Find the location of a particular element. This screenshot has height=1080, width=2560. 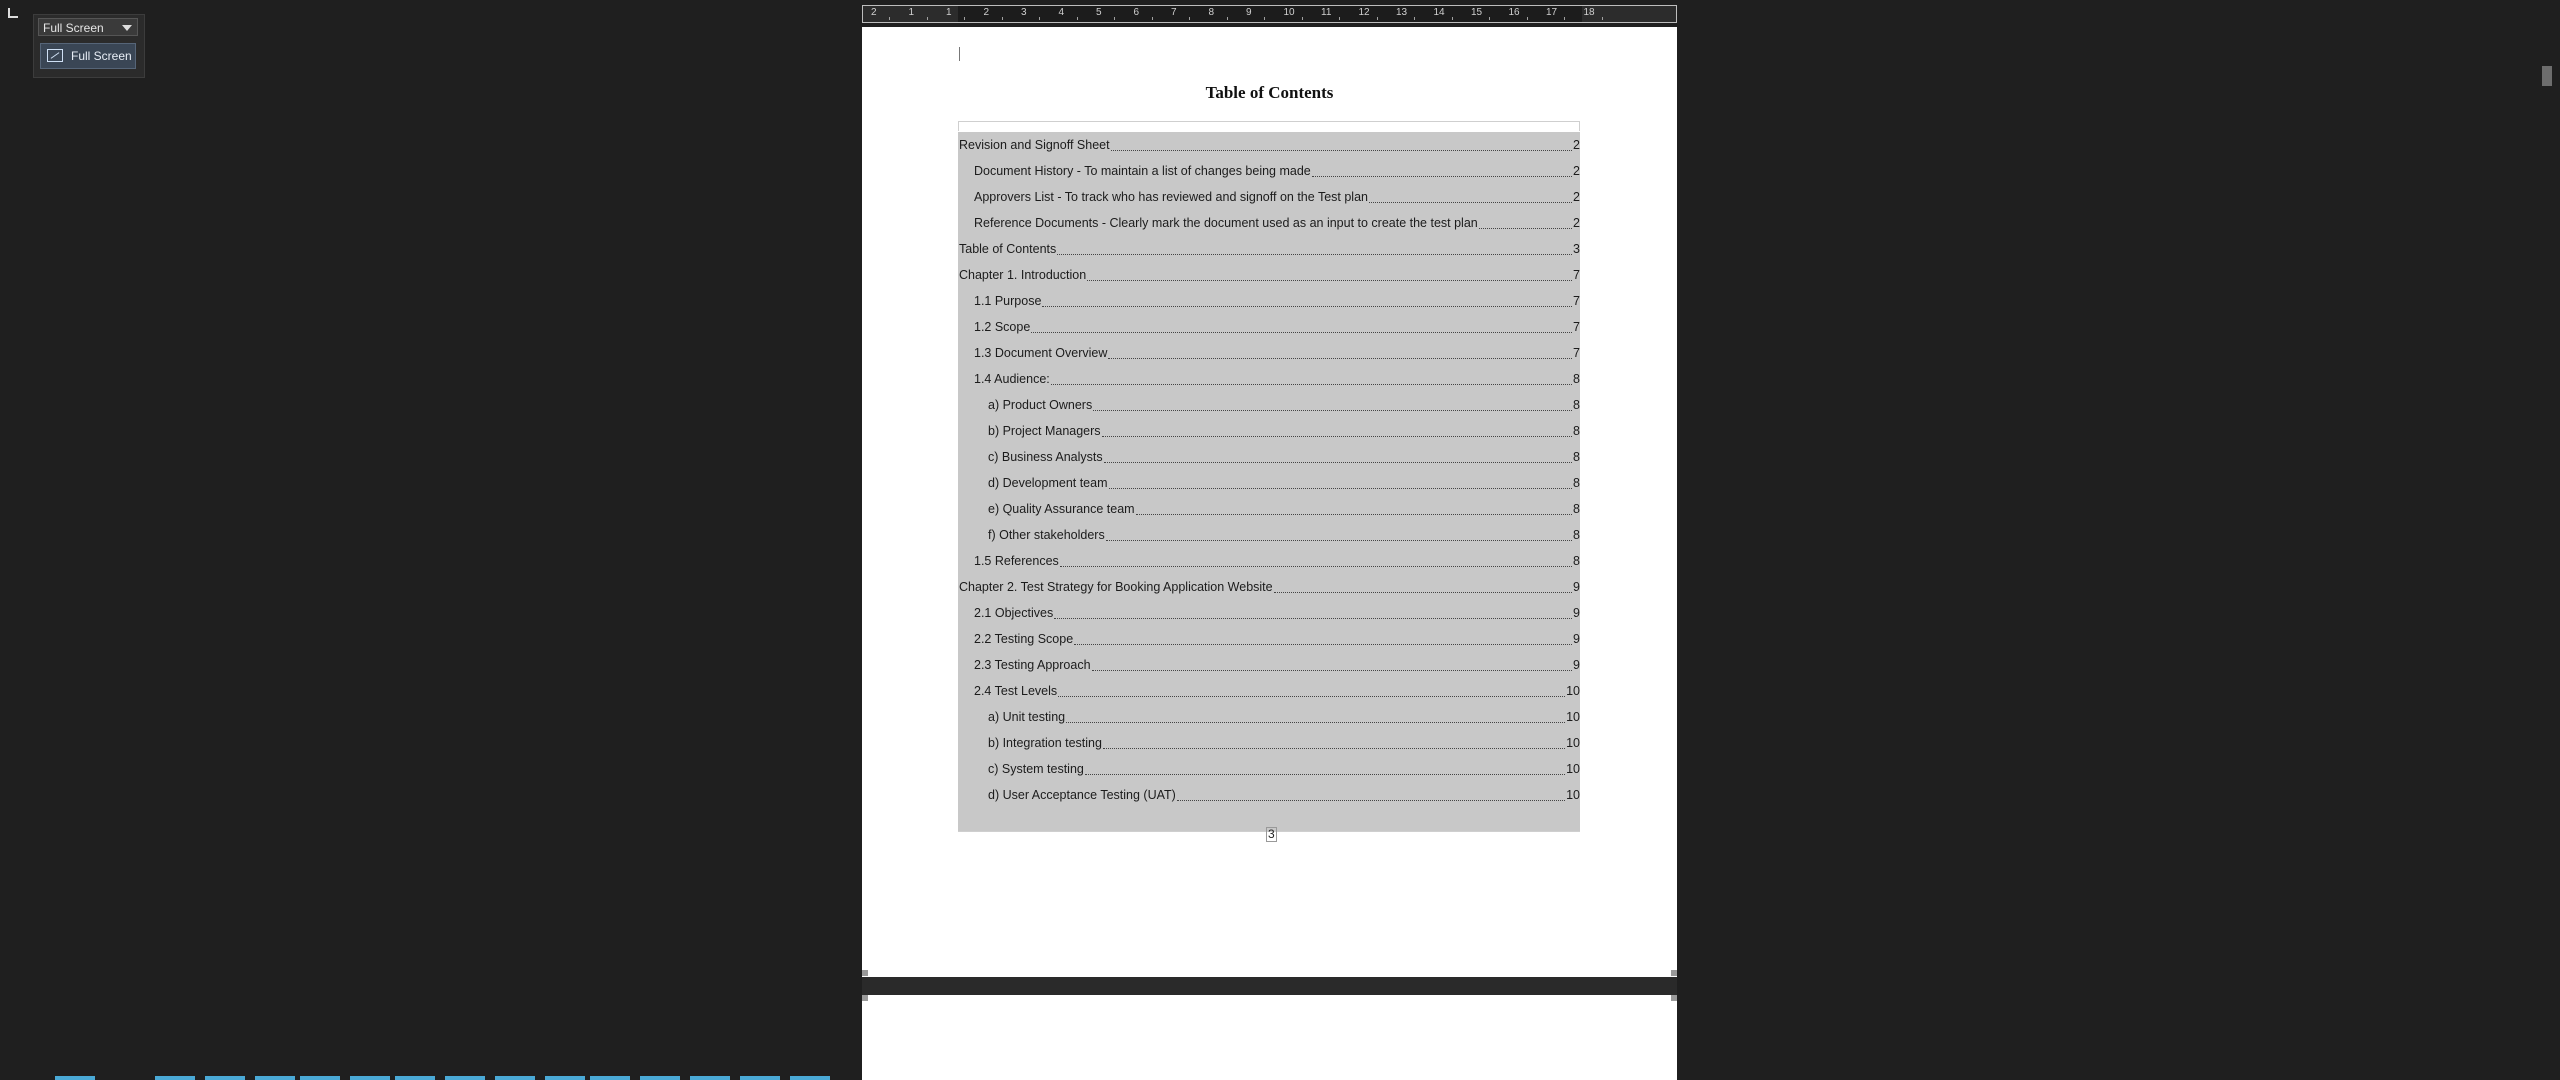

taskbar-strip is located at coordinates (450, 1078).